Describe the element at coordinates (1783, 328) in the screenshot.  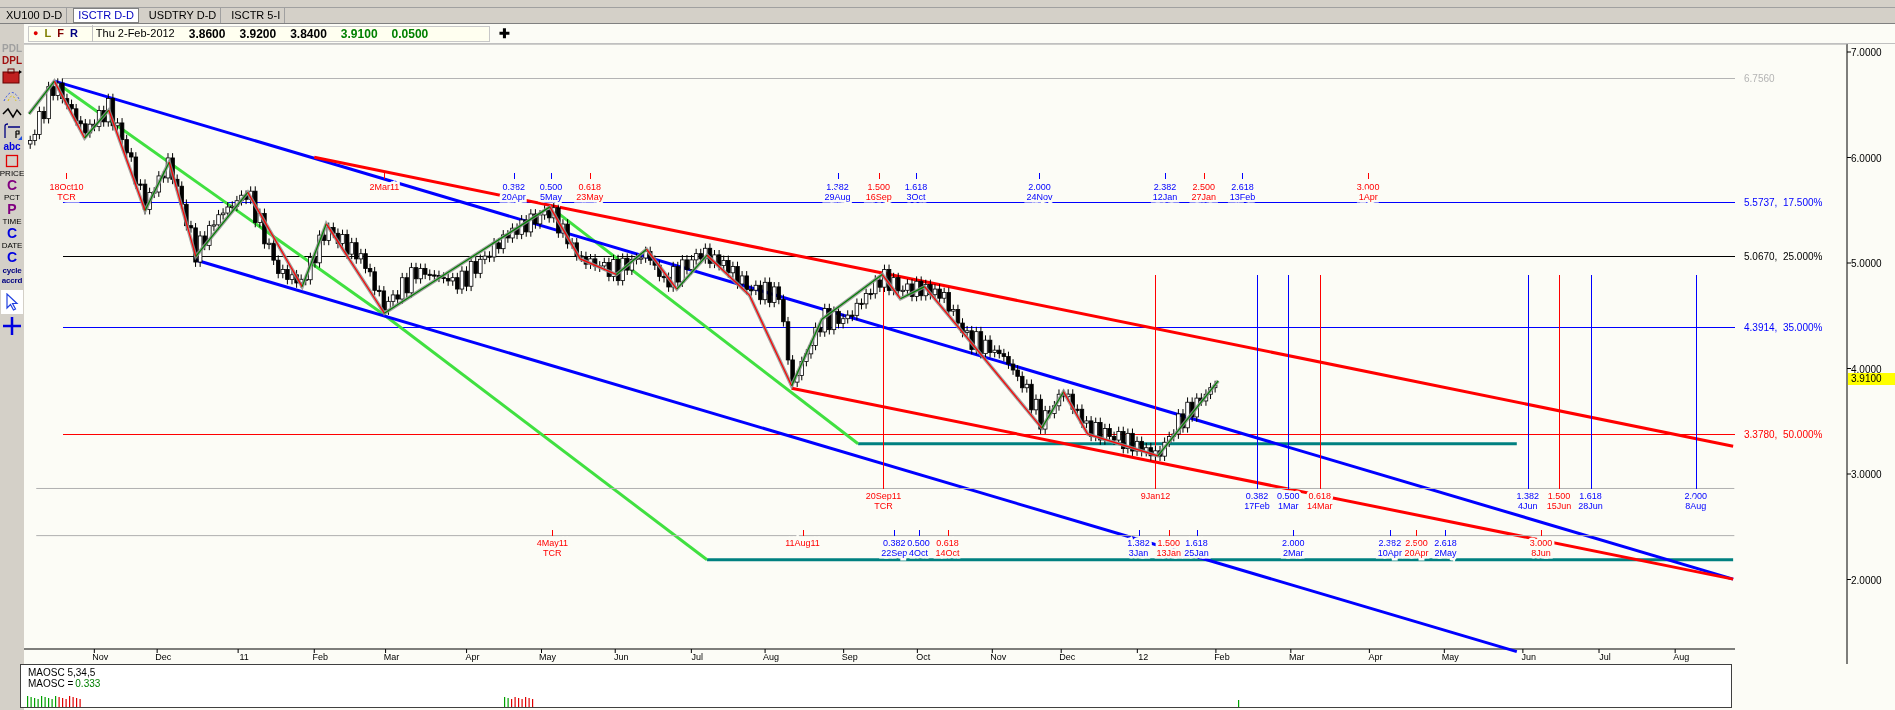
I see `level-label: 4.3914, 35.000%` at that location.